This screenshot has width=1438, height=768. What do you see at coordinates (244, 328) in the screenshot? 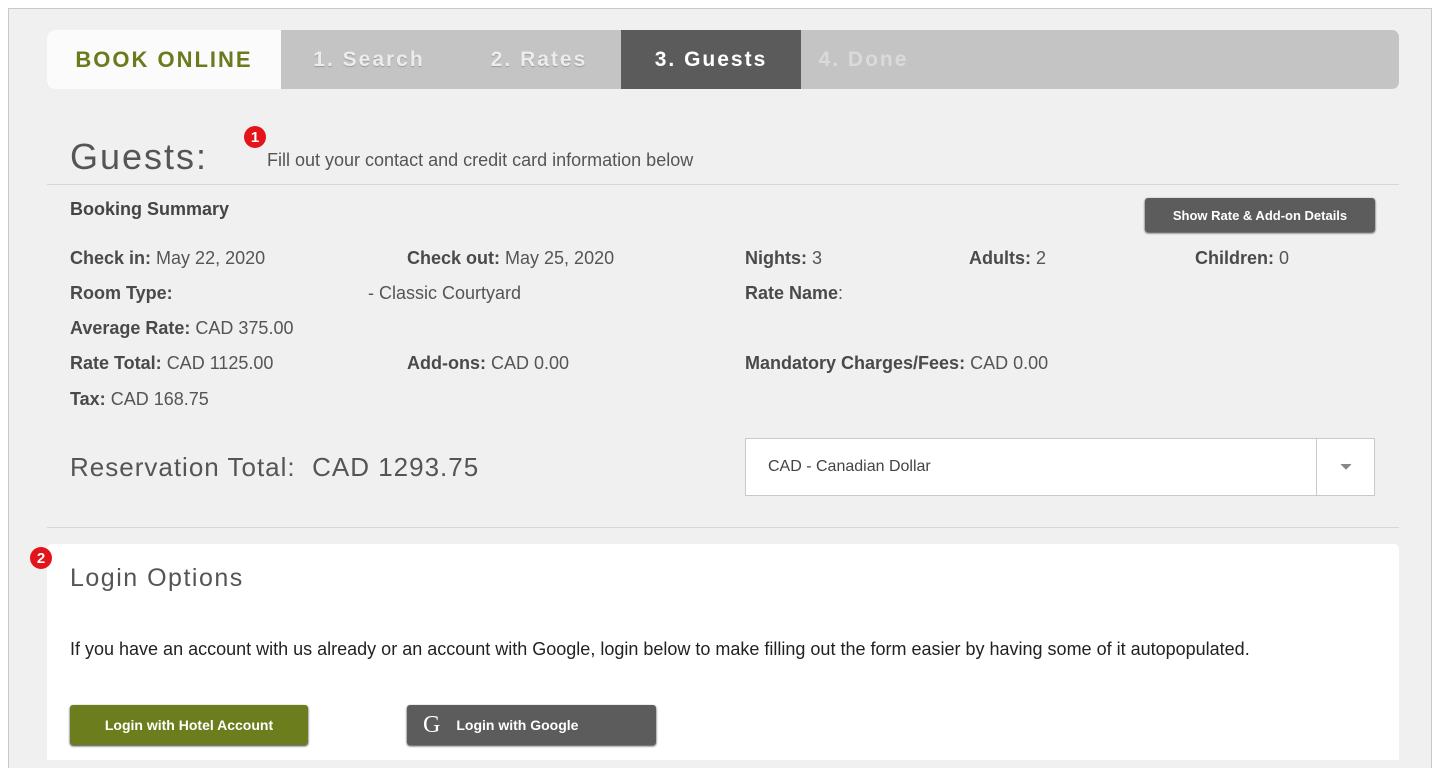
I see `average-rate-value: CAD 375.00` at bounding box center [244, 328].